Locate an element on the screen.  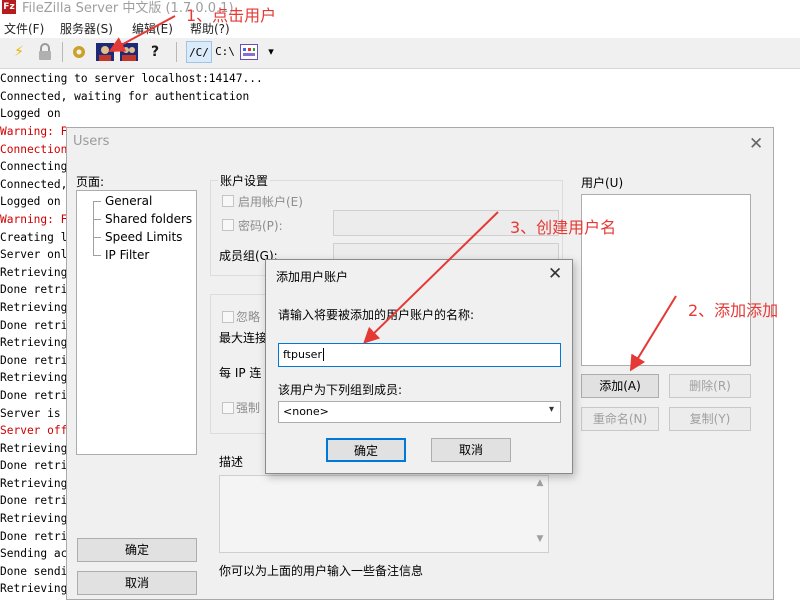
arrow-step2 is located at coordinates (653, 333).